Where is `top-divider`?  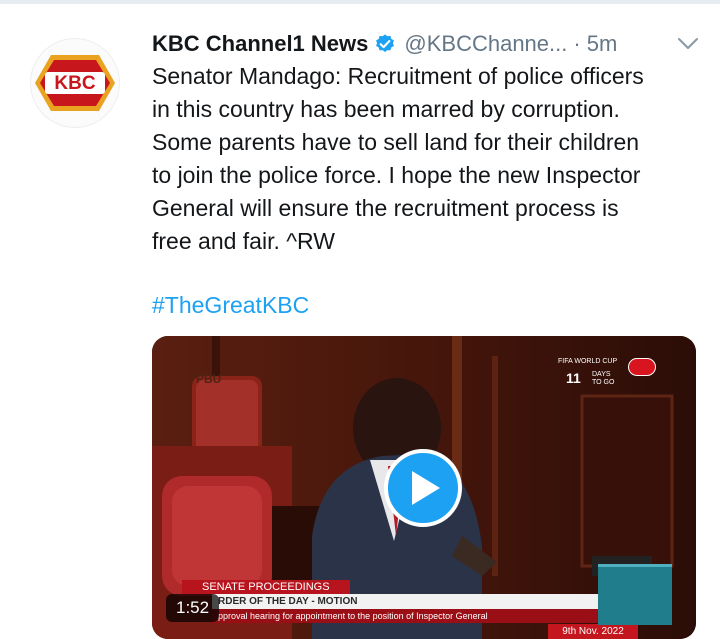
top-divider is located at coordinates (360, 2).